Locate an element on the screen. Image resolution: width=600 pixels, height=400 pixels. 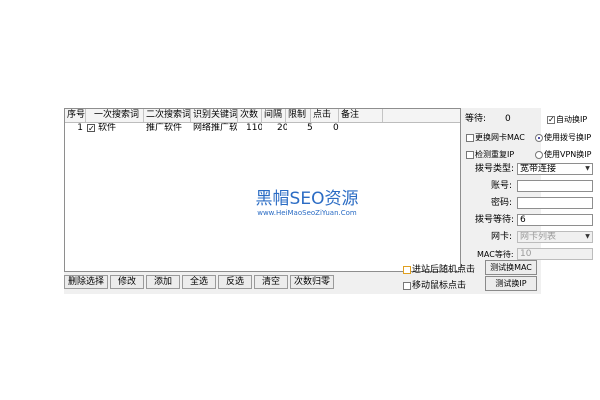
use-dial-label: 使用拨号换IP is located at coordinates (568, 137).